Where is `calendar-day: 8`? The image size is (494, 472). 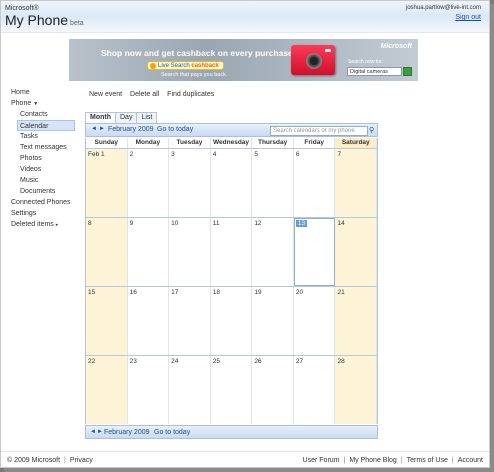 calendar-day: 8 is located at coordinates (107, 252).